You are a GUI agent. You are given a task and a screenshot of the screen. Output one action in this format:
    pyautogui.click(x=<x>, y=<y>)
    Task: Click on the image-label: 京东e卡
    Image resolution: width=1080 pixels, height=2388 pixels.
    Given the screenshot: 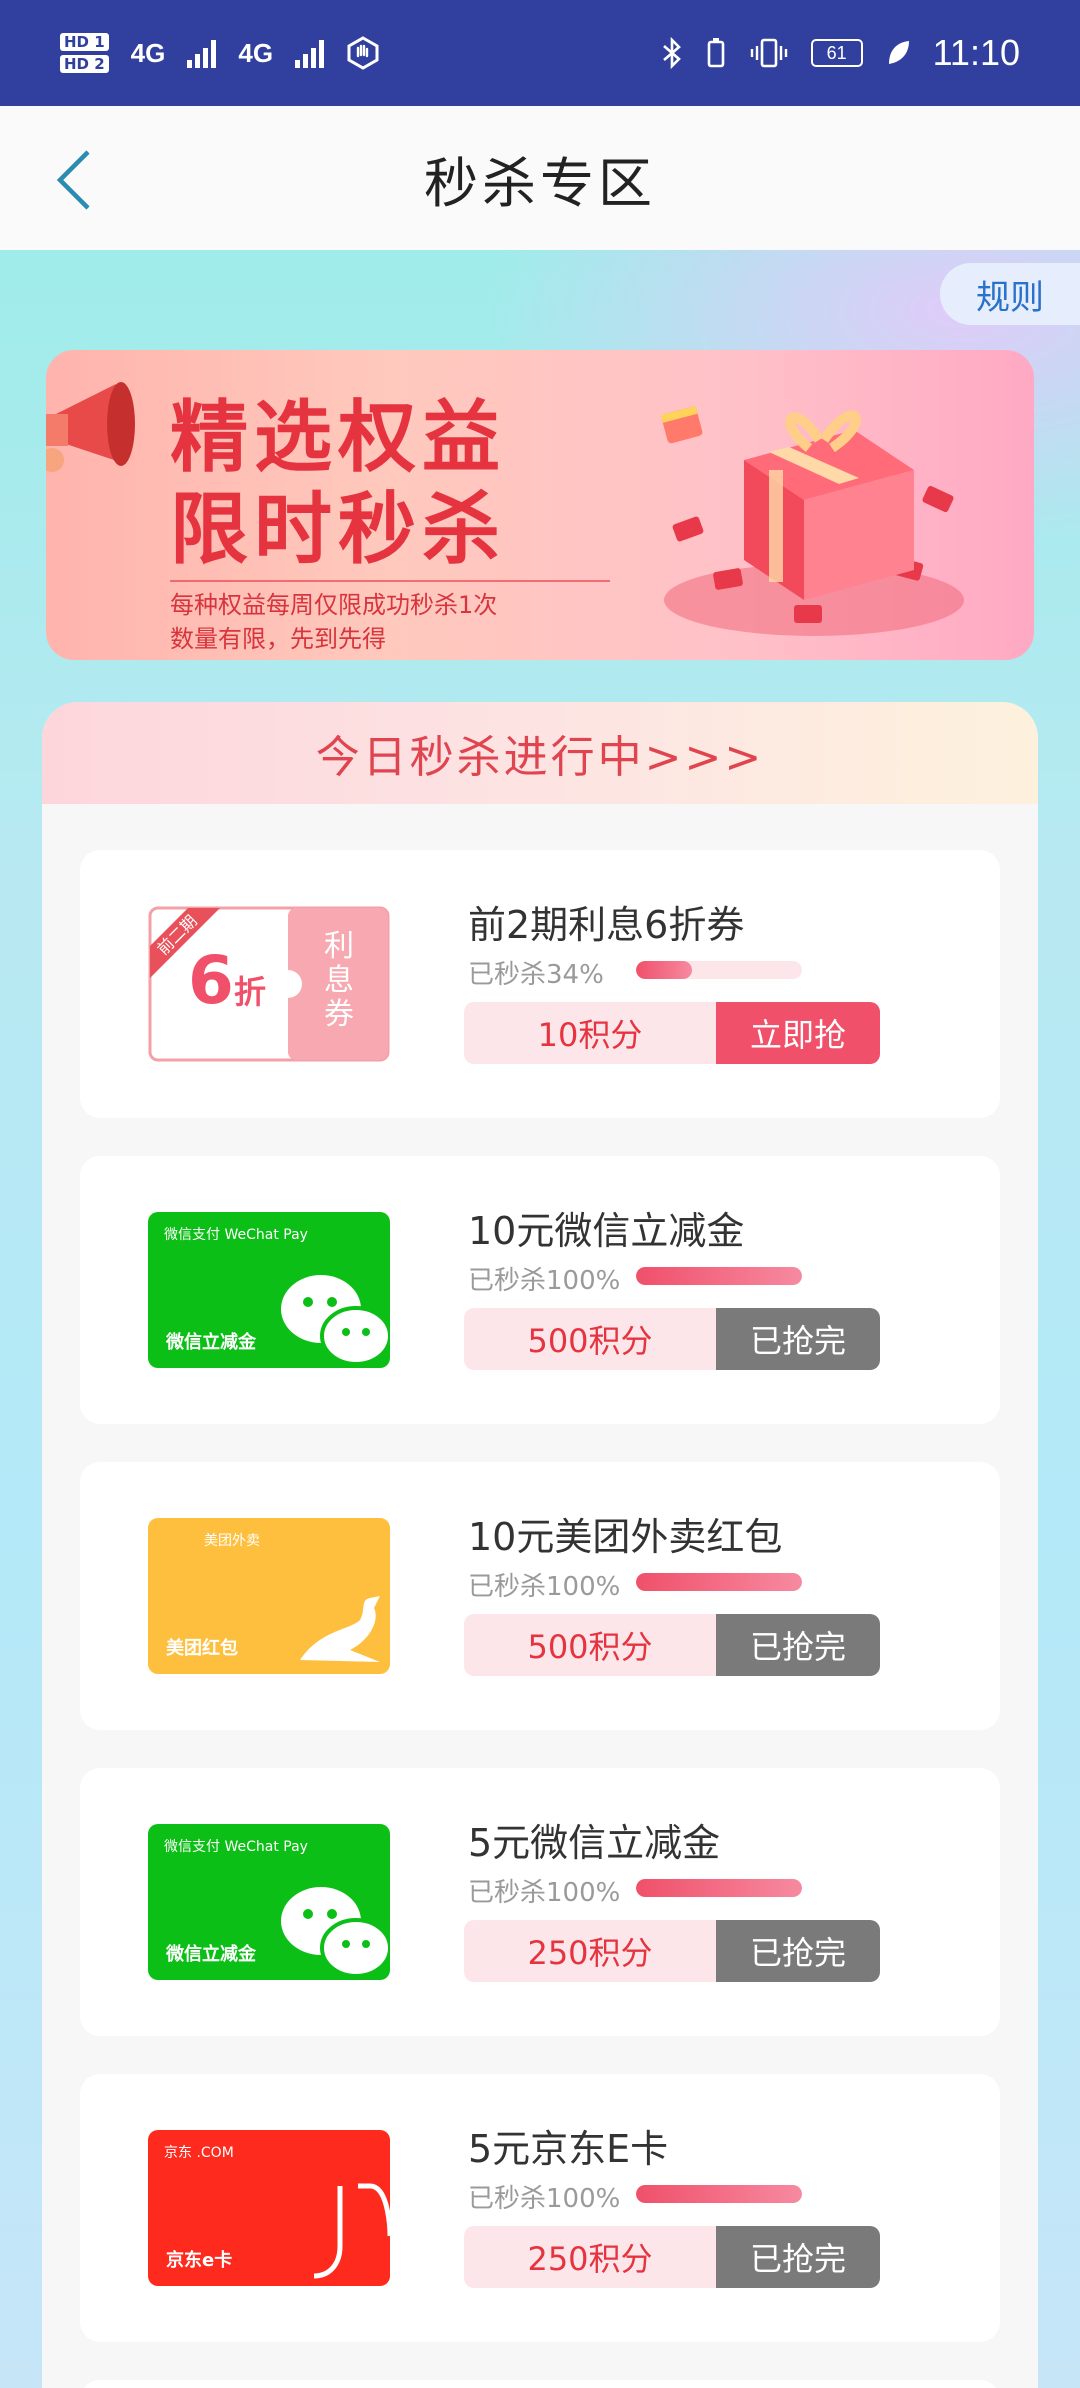 What is the action you would take?
    pyautogui.click(x=199, y=2260)
    